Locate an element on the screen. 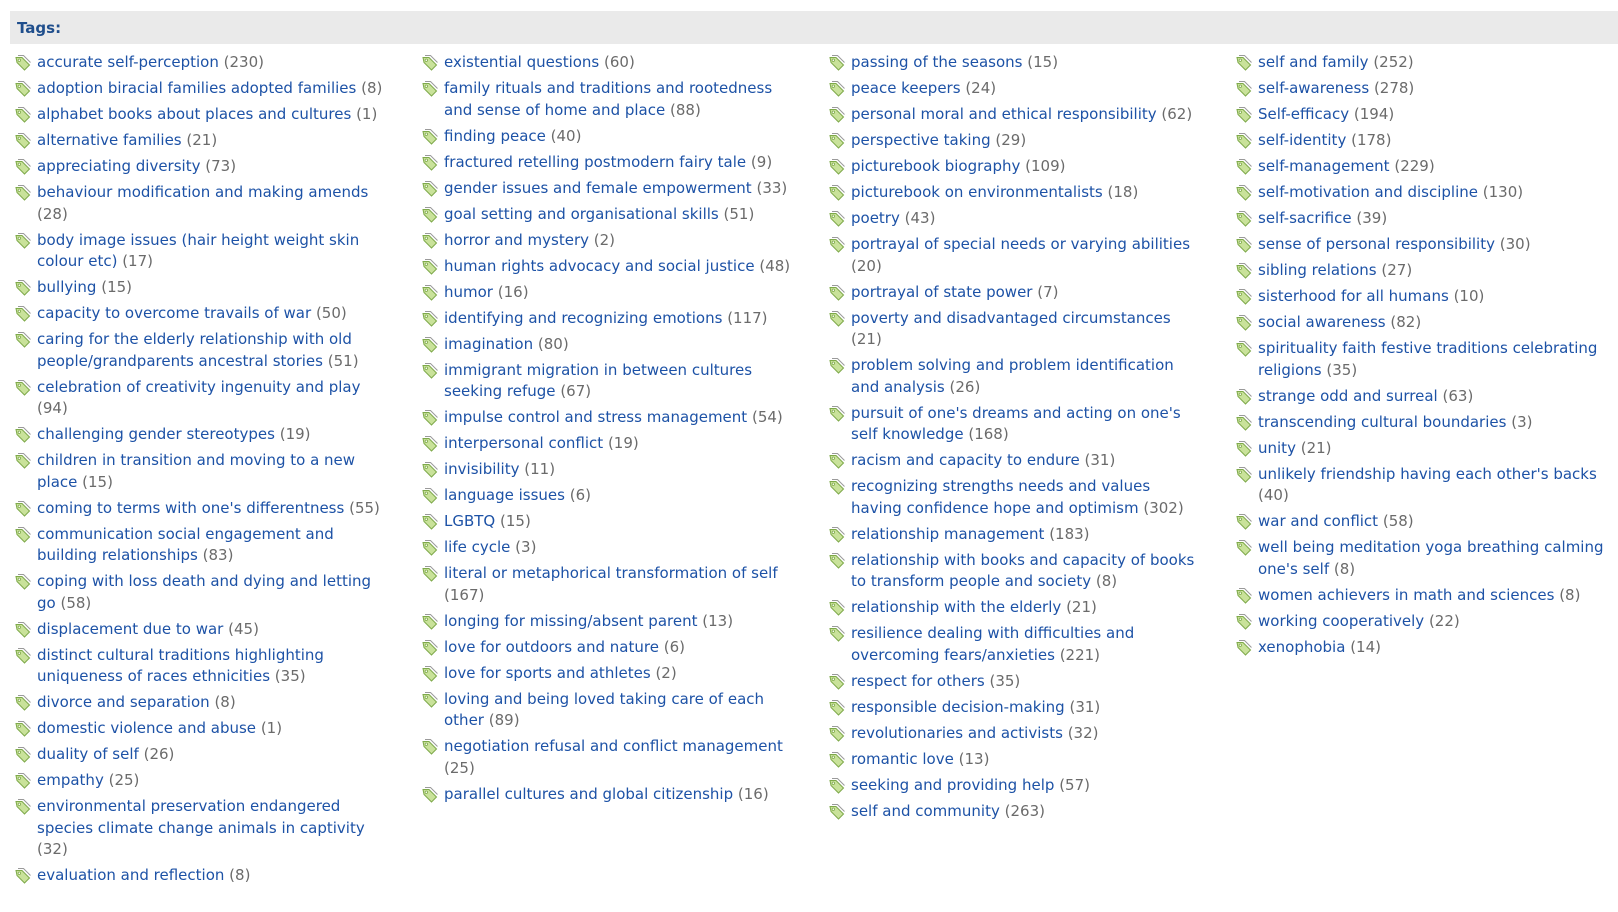  tag-count: (55) is located at coordinates (364, 507).